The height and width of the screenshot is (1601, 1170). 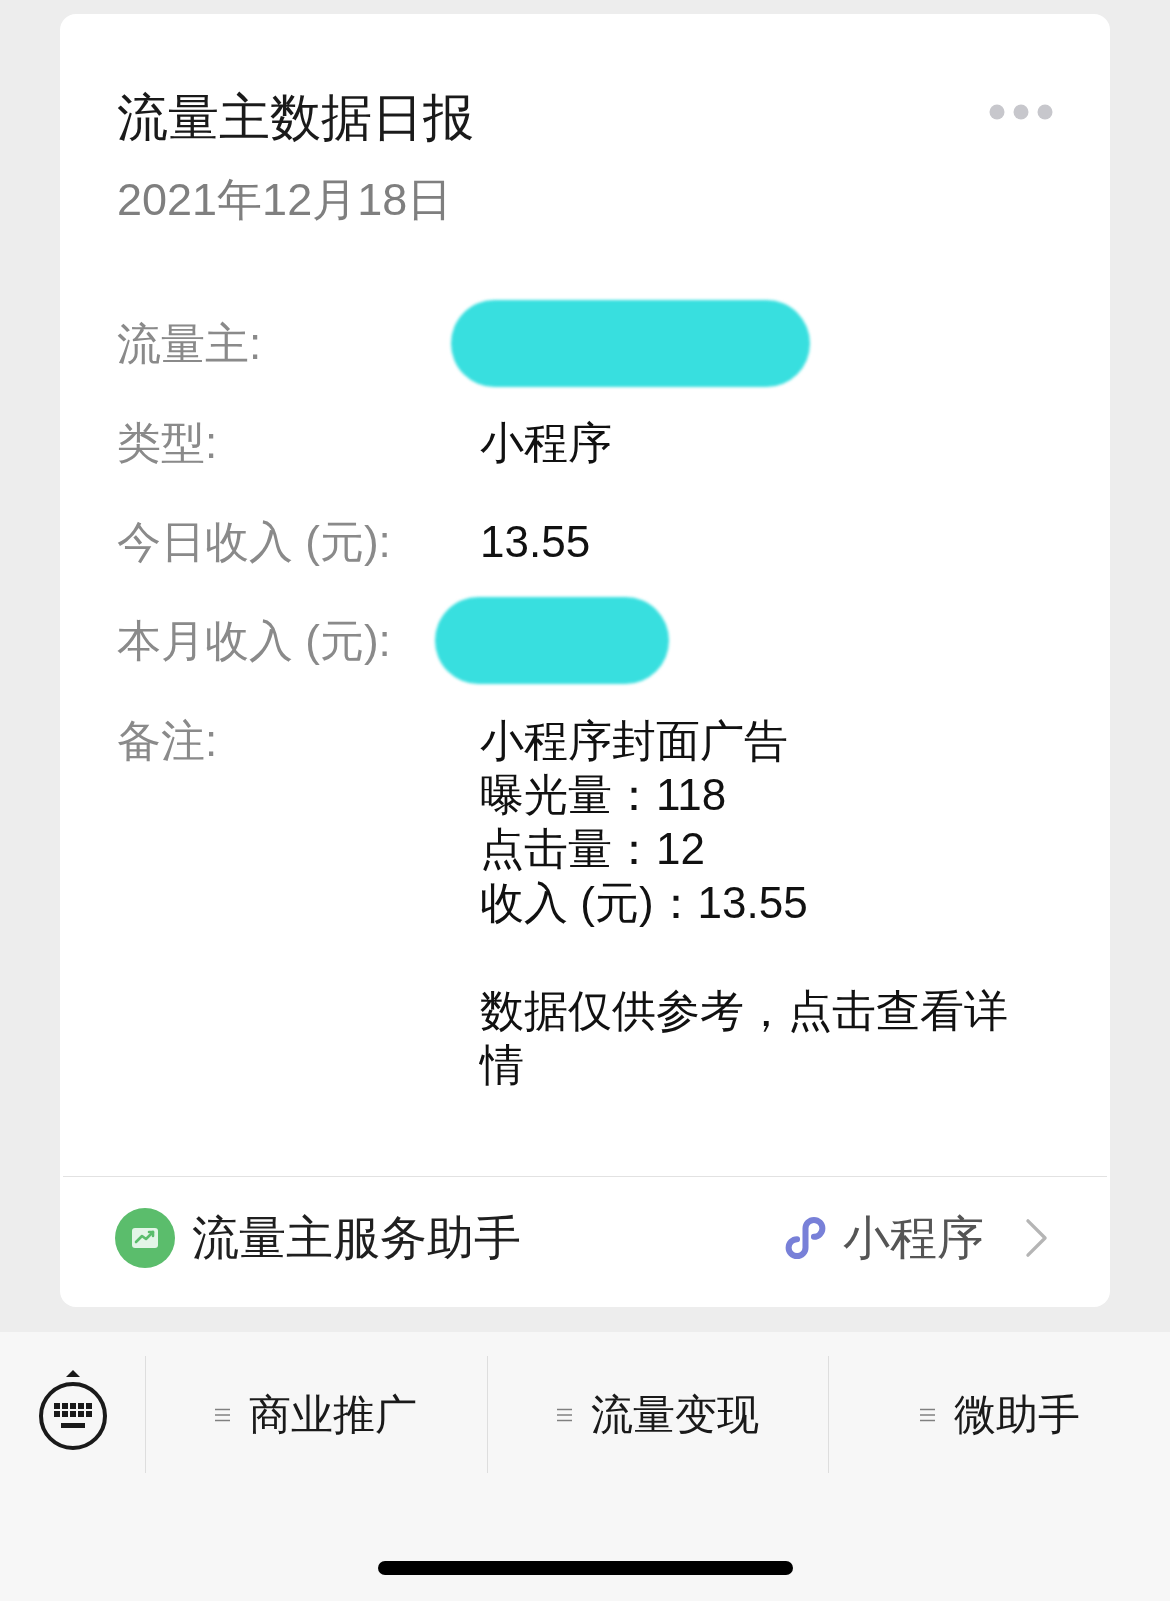 I want to click on link-icon, so click(x=805, y=1238).